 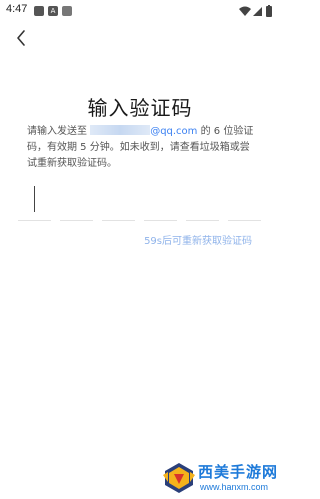 I want to click on status-time: 4:47, so click(x=17, y=9).